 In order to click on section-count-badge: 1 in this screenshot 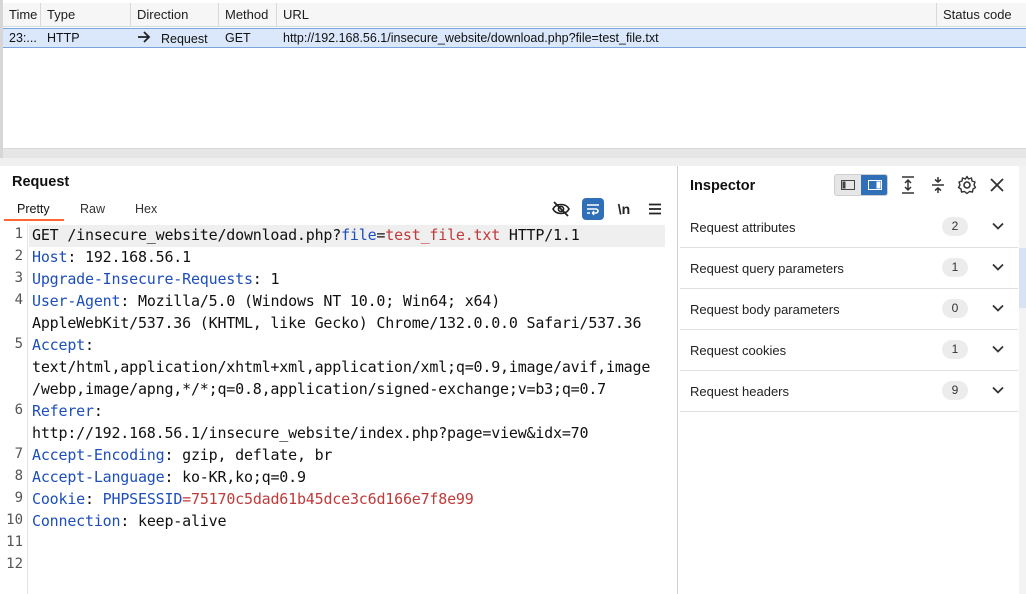, I will do `click(955, 267)`.